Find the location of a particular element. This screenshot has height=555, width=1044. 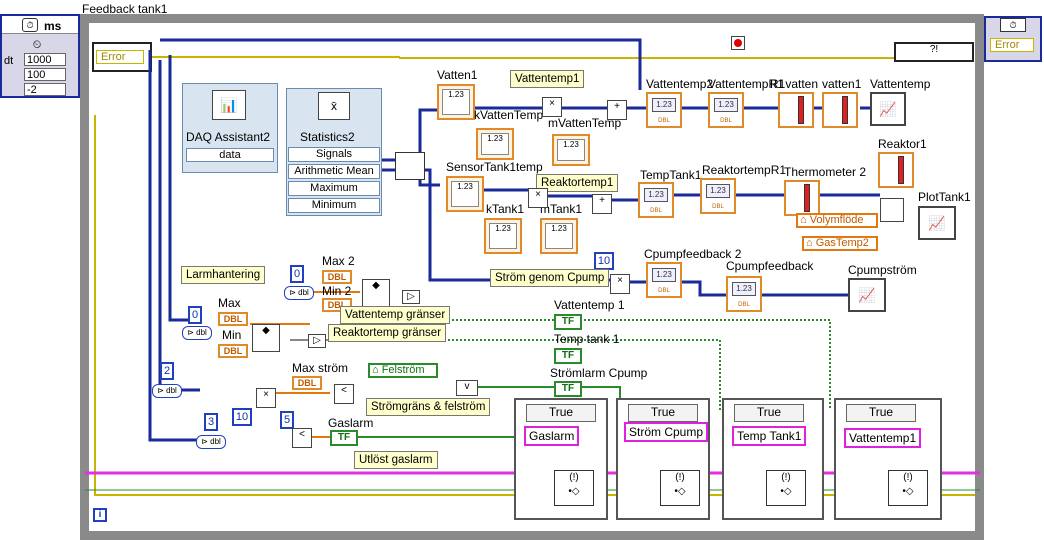

not-node-b: ▷ is located at coordinates (317, 341).